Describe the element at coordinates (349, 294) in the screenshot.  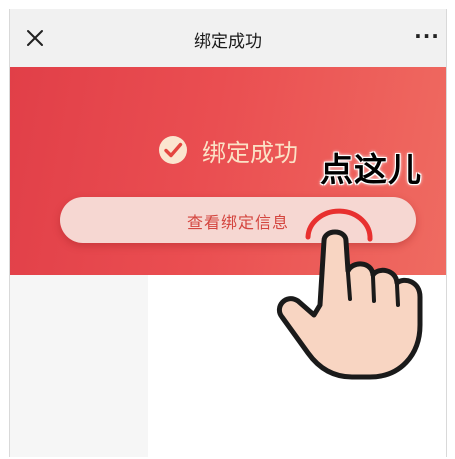
I see `pointing-hand-icon` at that location.